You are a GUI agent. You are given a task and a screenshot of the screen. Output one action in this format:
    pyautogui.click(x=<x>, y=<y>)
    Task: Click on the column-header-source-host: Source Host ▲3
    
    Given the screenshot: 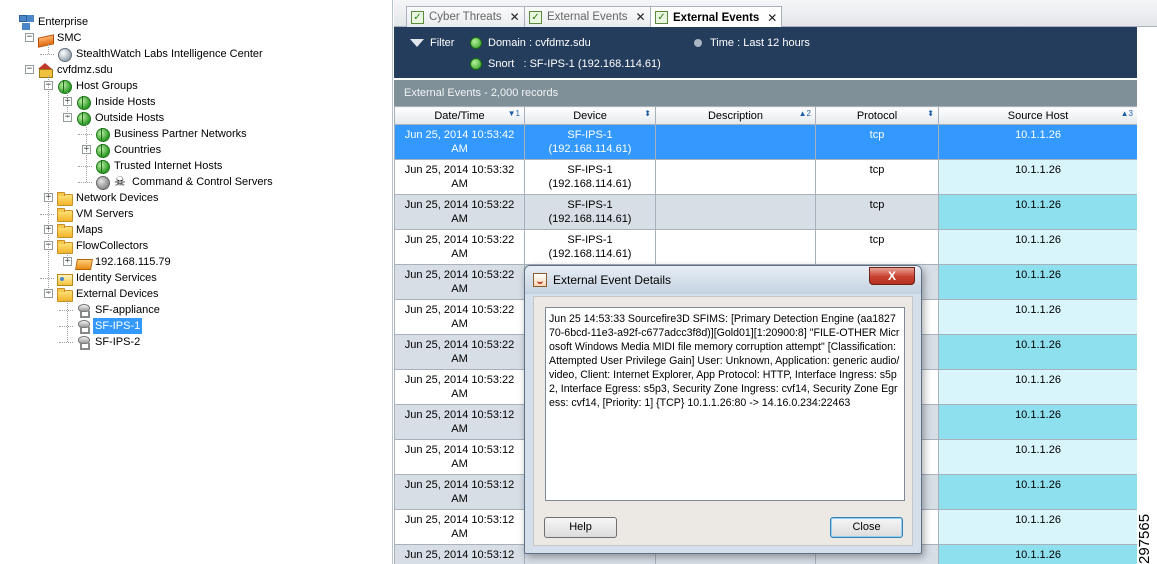 What is the action you would take?
    pyautogui.click(x=1037, y=115)
    